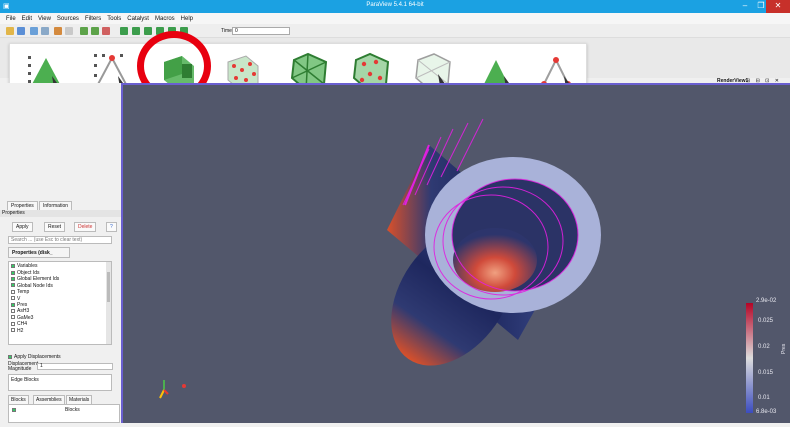  Describe the element at coordinates (68, 19) in the screenshot. I see `menu-sources: Sources` at that location.